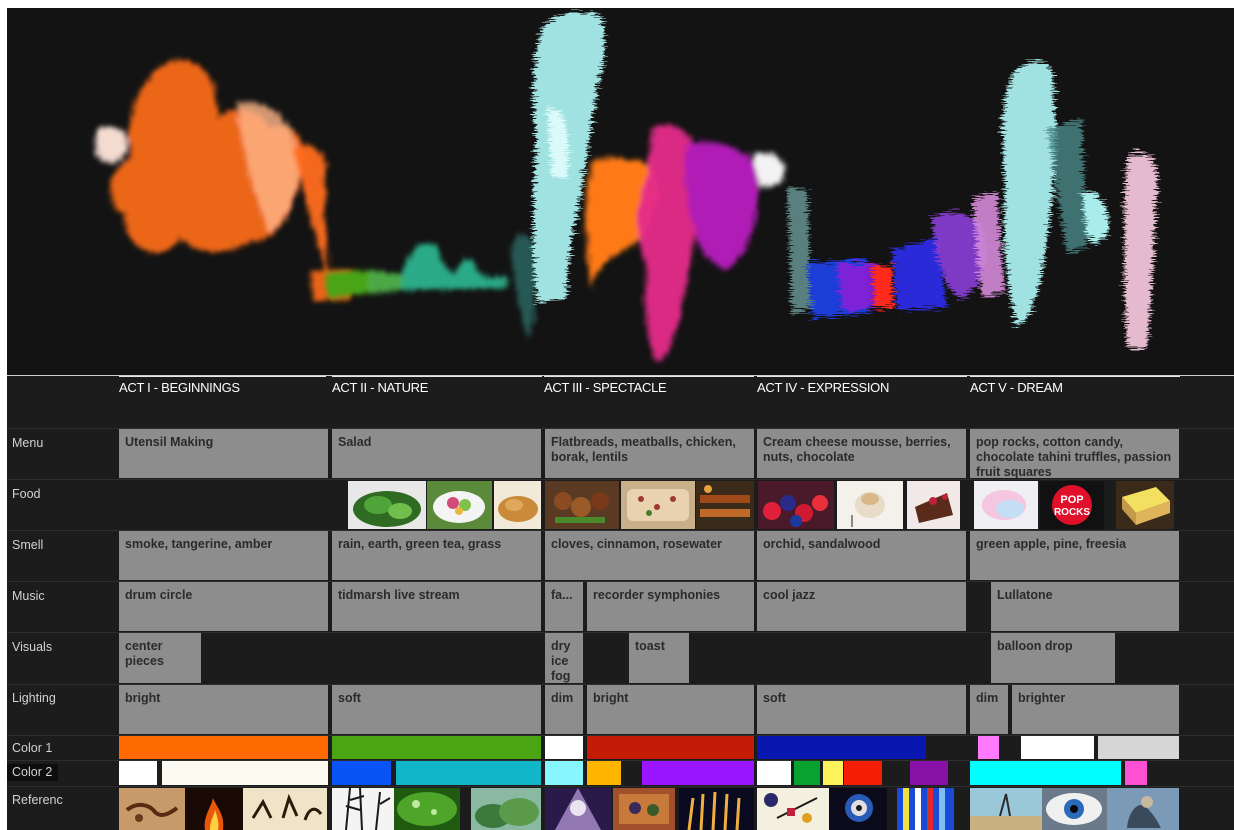  Describe the element at coordinates (152, 809) in the screenshot. I see `reference-image-cave-painting` at that location.